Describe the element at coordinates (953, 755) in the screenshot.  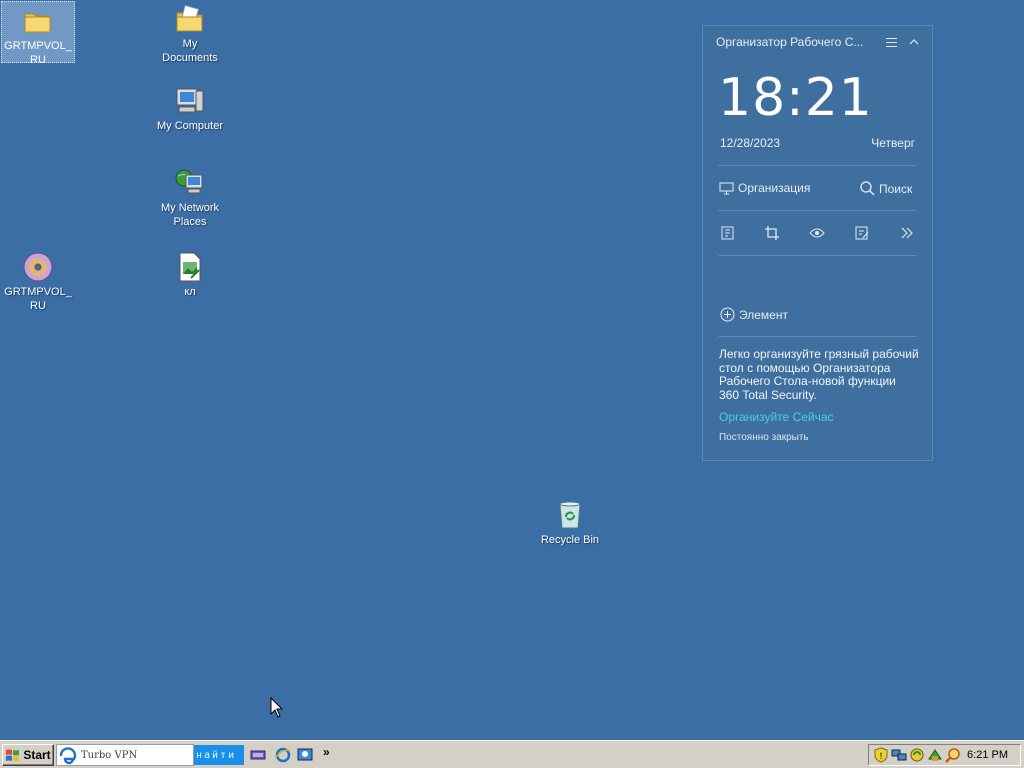
I see `magnifier-icon` at that location.